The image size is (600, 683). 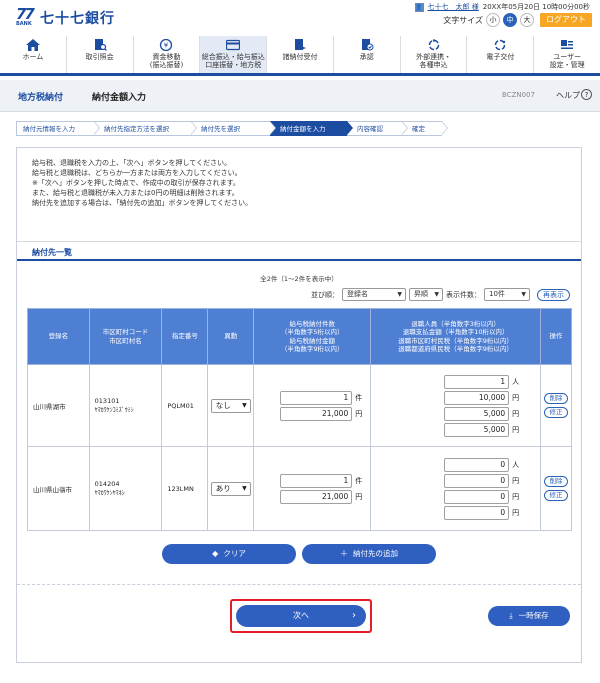 I want to click on row-code-kana: ﾔﾏｶﾜｹﾝｺﾐｽﾞｳﾐｼ, so click(x=114, y=410).